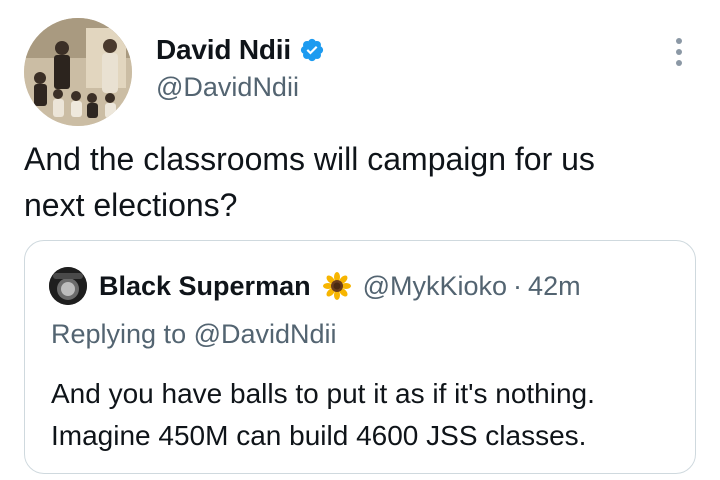 Image resolution: width=720 pixels, height=480 pixels. I want to click on replying-to: Replying to @DavidNdii, so click(194, 334).